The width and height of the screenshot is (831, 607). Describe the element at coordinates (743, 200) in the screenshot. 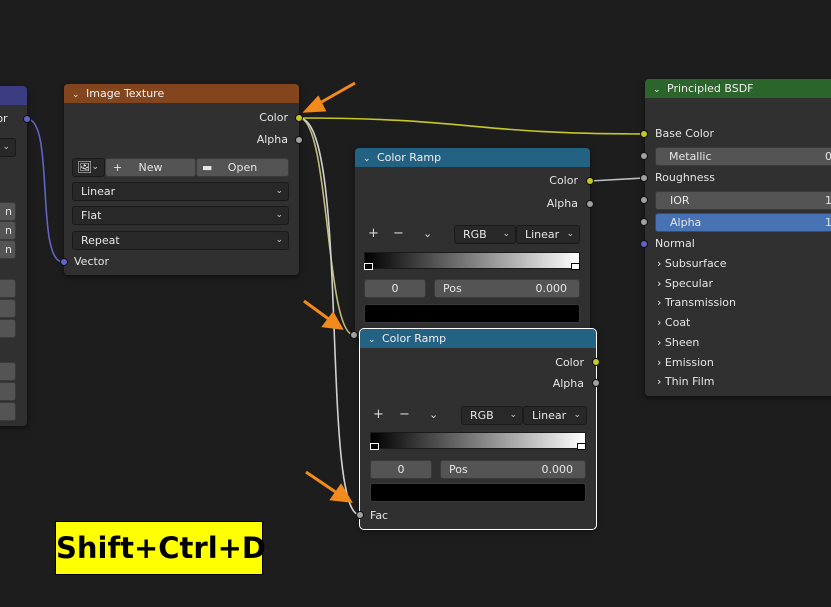

I see `ior-field: IOR 1` at that location.